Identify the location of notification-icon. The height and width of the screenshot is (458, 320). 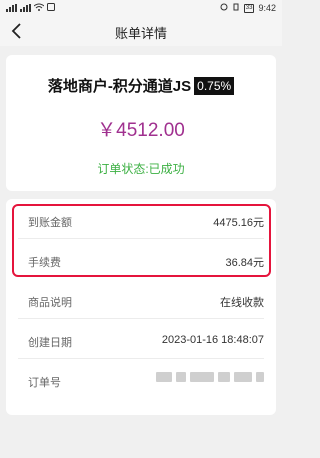
(51, 8).